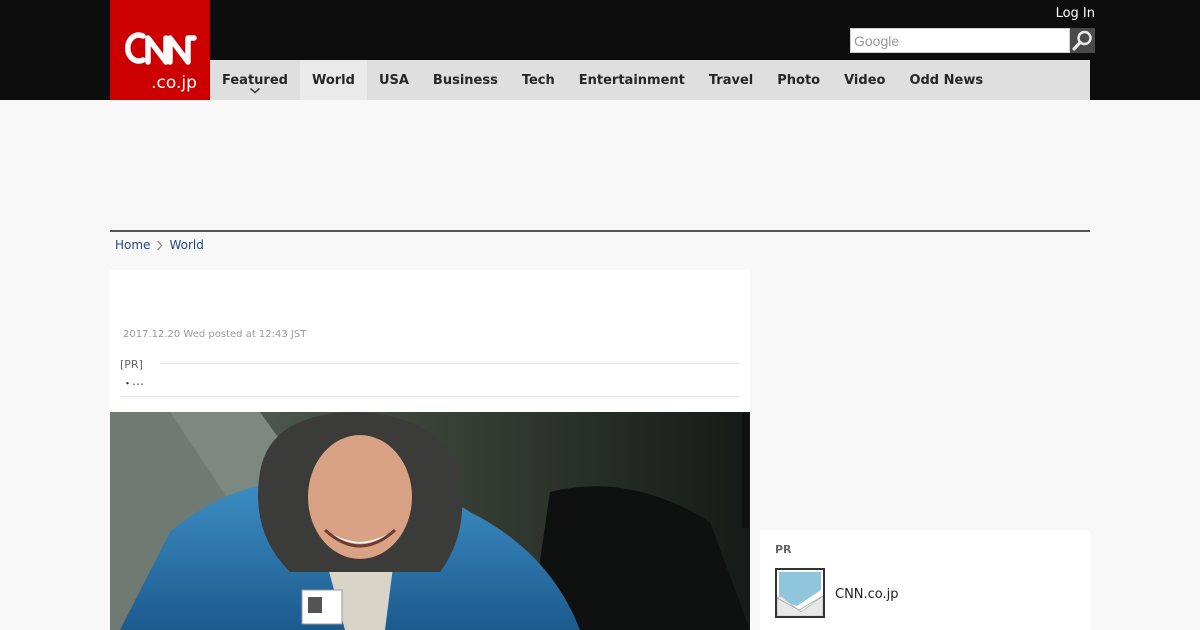 The image size is (1200, 630). I want to click on nav-travel: Travel, so click(731, 80).